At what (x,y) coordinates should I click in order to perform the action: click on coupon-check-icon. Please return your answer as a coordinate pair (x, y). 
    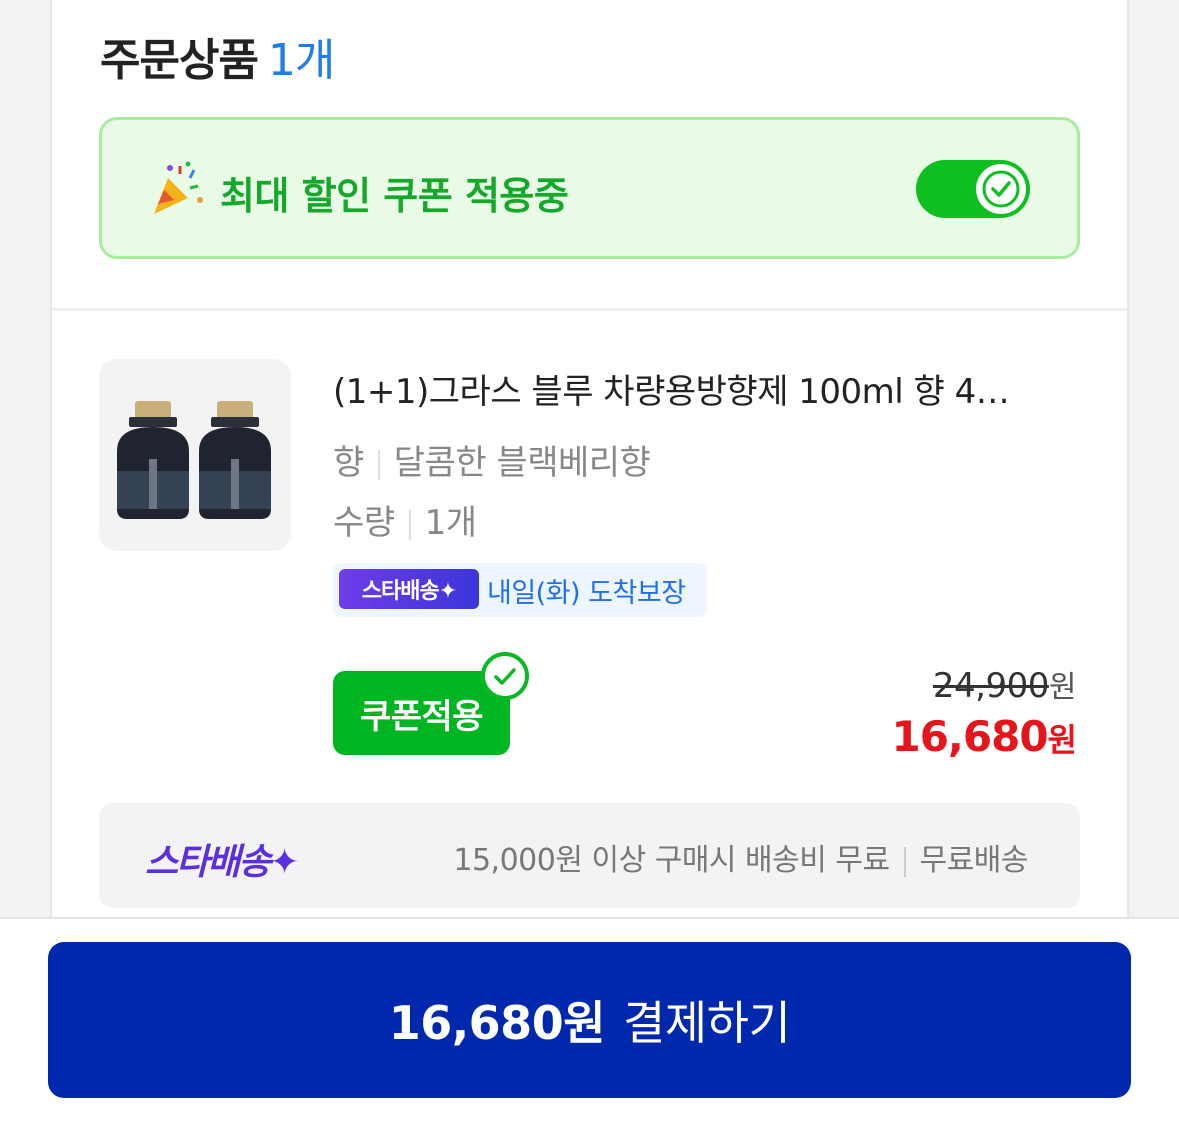
    Looking at the image, I should click on (505, 676).